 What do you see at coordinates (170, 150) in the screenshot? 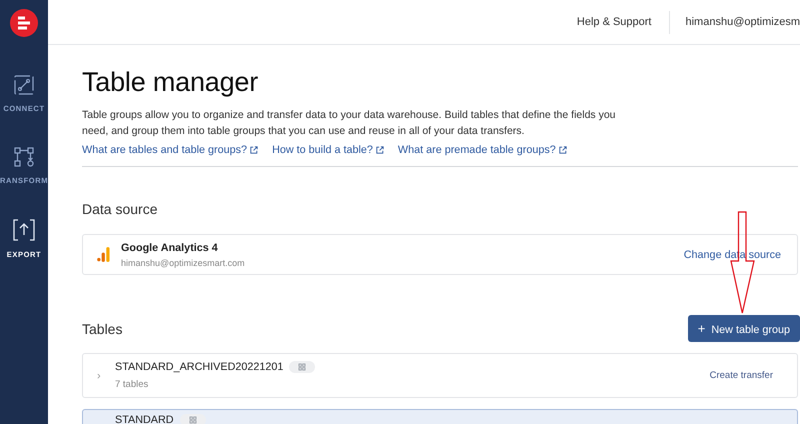
I see `help-link: What are tables and table groups?` at bounding box center [170, 150].